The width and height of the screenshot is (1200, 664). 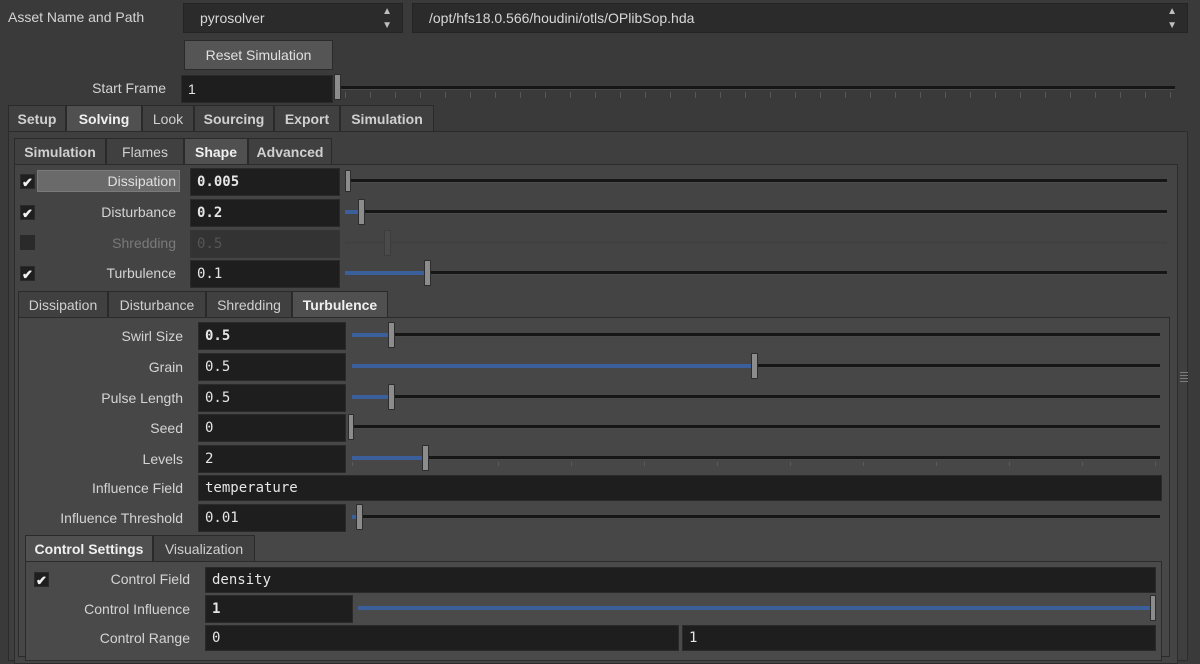 What do you see at coordinates (37, 118) in the screenshot?
I see `tab-setup: Setup` at bounding box center [37, 118].